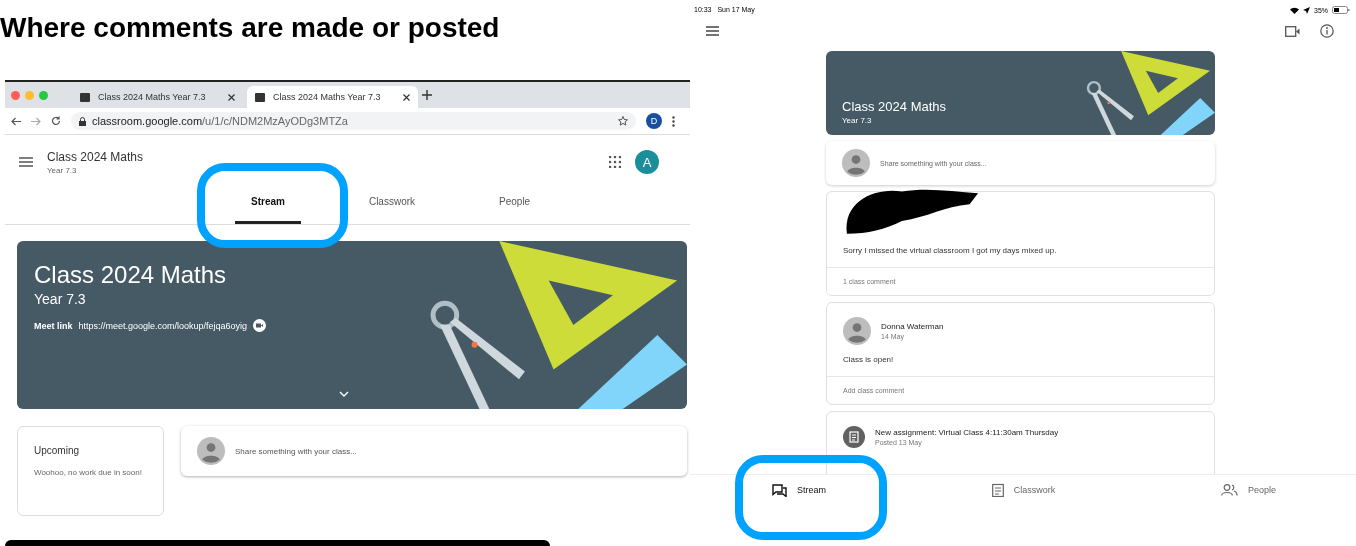  What do you see at coordinates (260, 326) in the screenshot?
I see `video-icon` at bounding box center [260, 326].